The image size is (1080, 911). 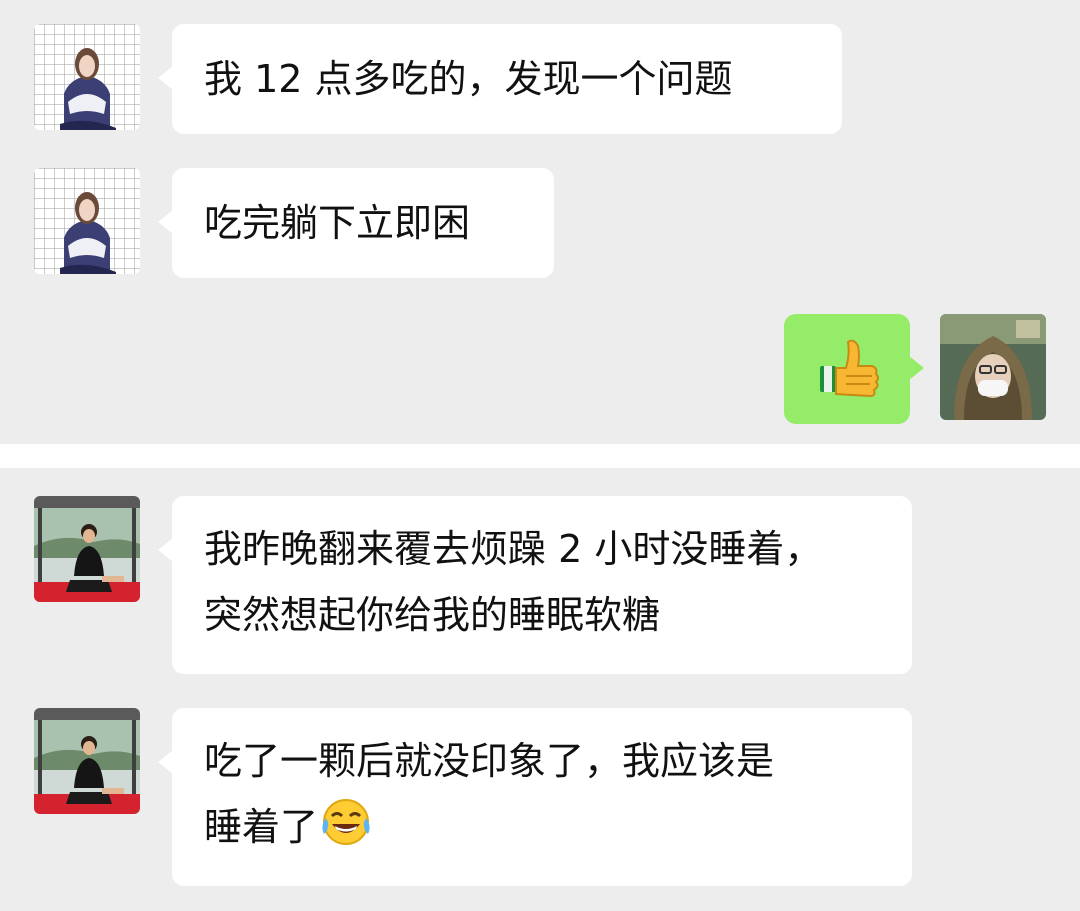 What do you see at coordinates (261, 827) in the screenshot?
I see `message-text: 睡着了` at bounding box center [261, 827].